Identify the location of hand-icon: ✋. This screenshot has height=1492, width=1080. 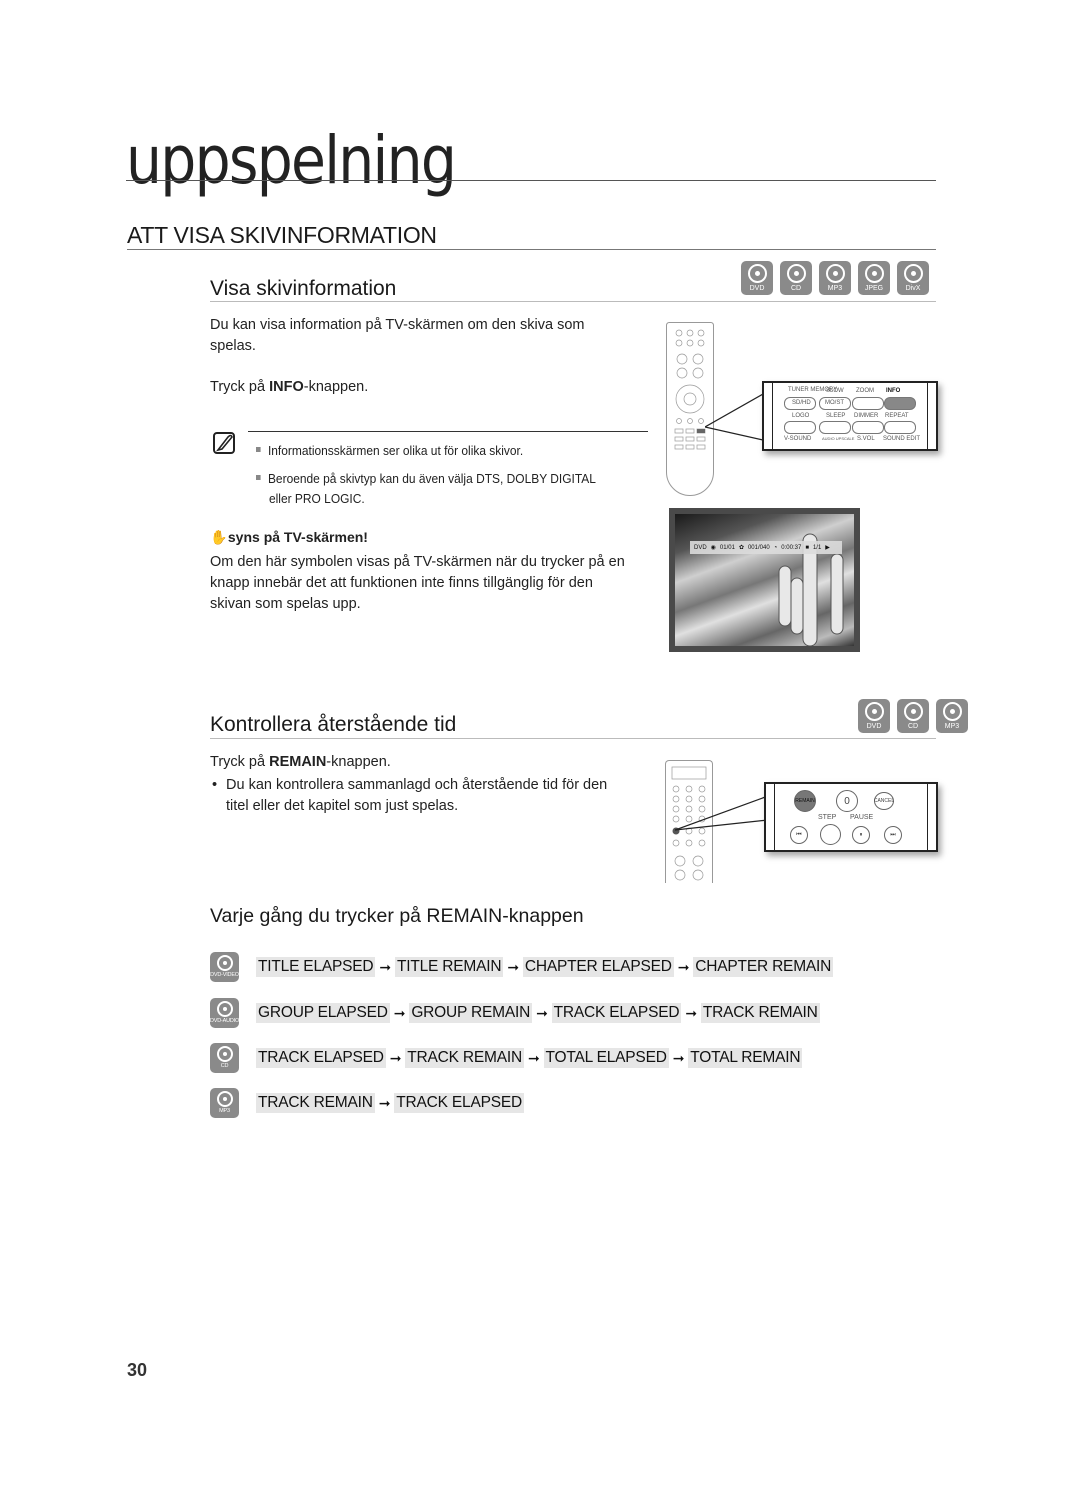
(219, 537).